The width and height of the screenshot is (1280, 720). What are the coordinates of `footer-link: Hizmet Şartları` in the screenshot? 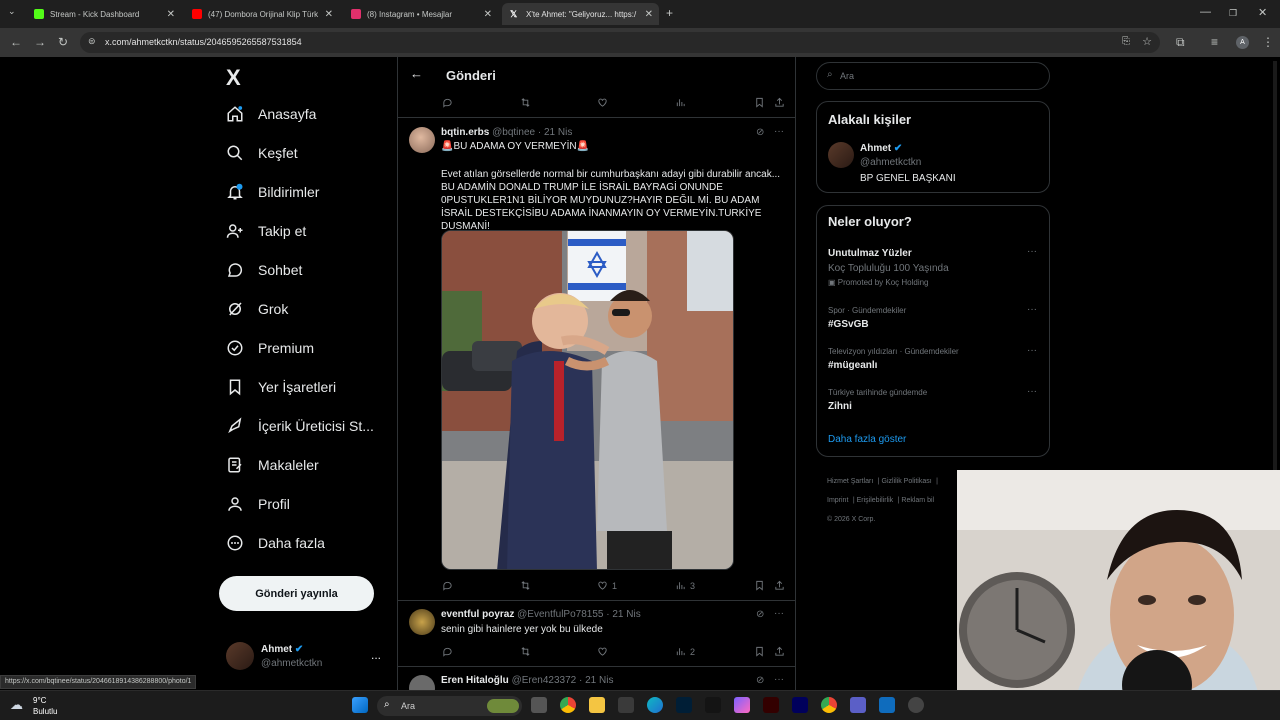 It's located at (850, 481).